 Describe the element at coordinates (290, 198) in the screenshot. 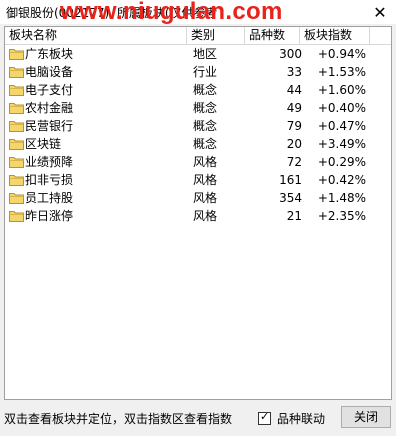

I see `sector-count: 354` at that location.